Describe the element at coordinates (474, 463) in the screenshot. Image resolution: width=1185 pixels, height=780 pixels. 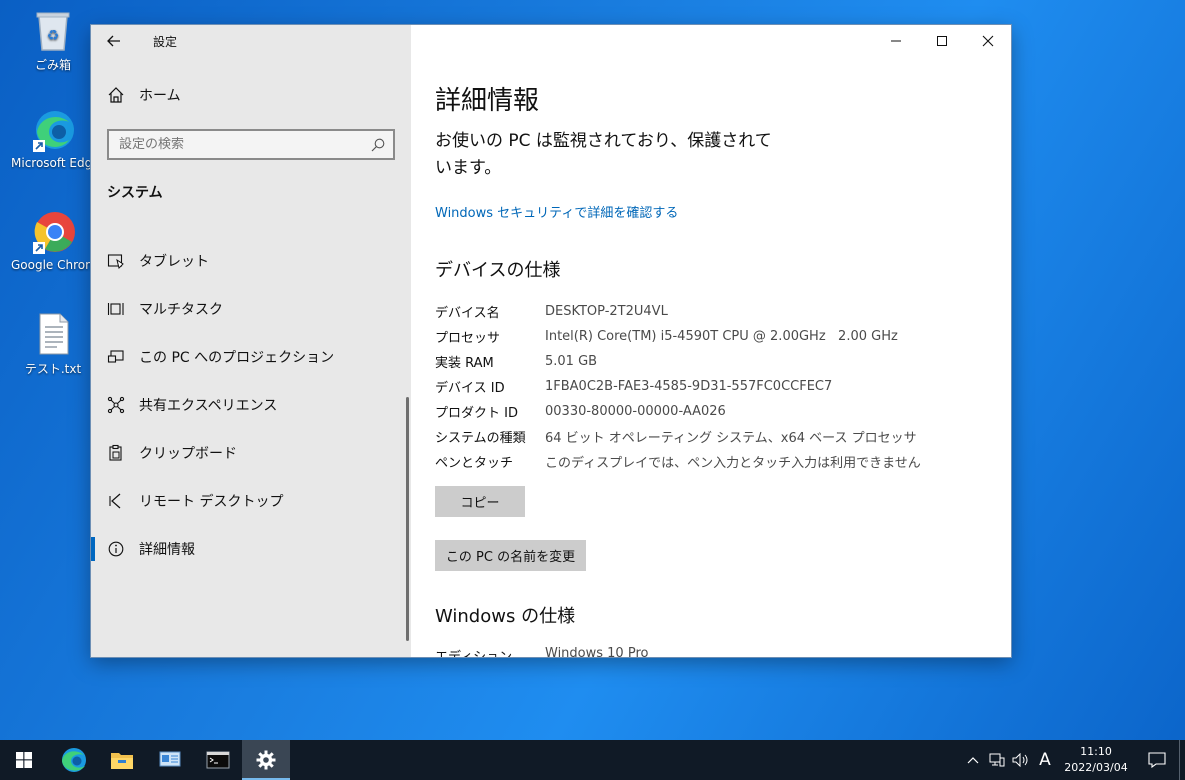
I see `spec-key: ペンとタッチ` at that location.